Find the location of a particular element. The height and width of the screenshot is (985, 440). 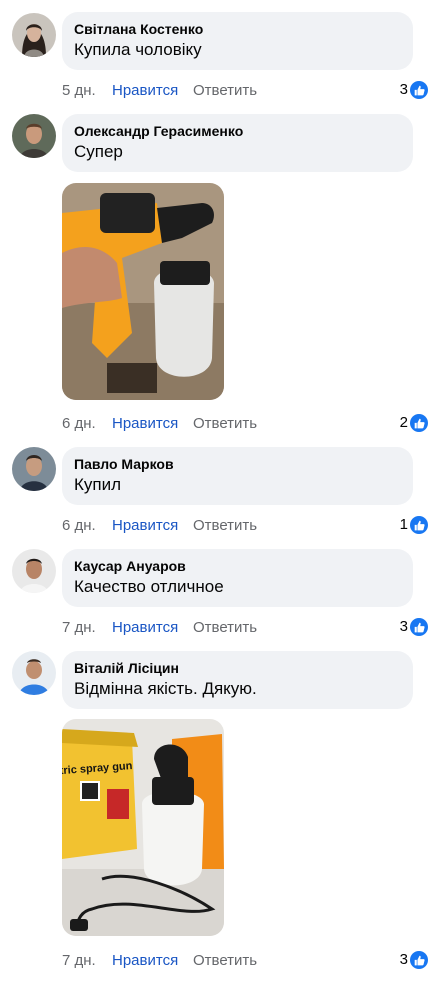

comment-author: Павло Марков is located at coordinates (237, 464).